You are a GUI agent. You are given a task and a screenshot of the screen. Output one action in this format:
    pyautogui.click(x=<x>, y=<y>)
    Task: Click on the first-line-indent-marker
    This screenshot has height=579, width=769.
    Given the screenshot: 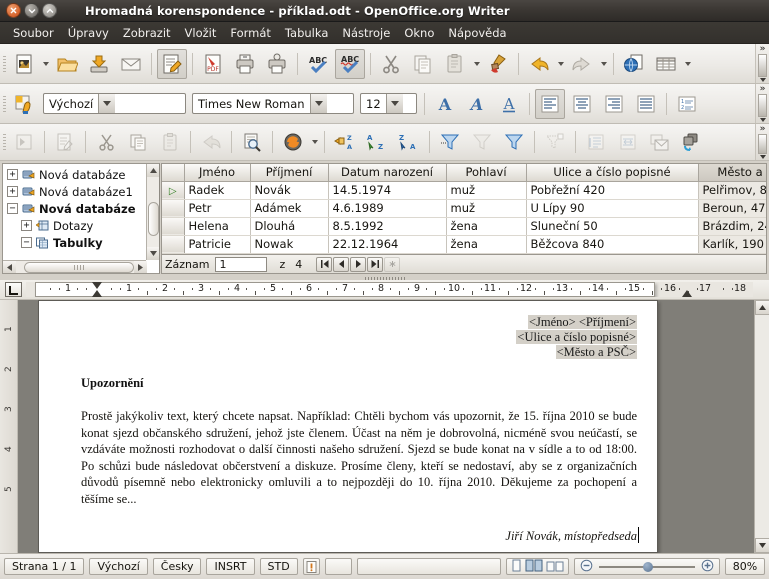 What is the action you would take?
    pyautogui.click(x=97, y=285)
    